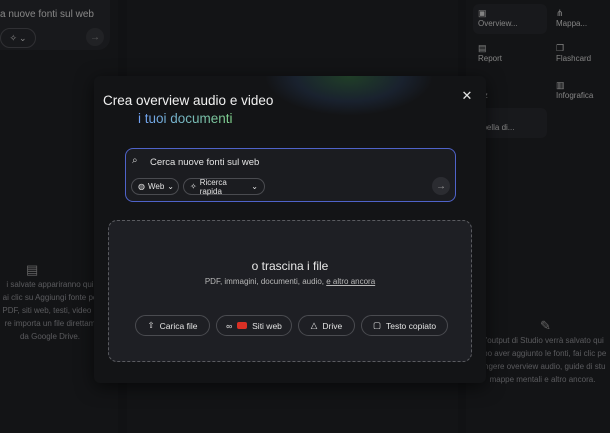 The image size is (610, 433). Describe the element at coordinates (404, 325) in the screenshot. I see `copied-text-button: ▢ Testo copiato` at that location.